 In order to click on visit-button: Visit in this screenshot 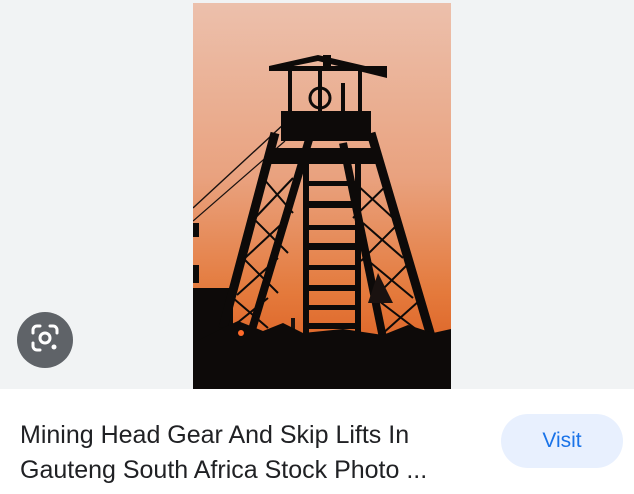, I will do `click(562, 441)`.